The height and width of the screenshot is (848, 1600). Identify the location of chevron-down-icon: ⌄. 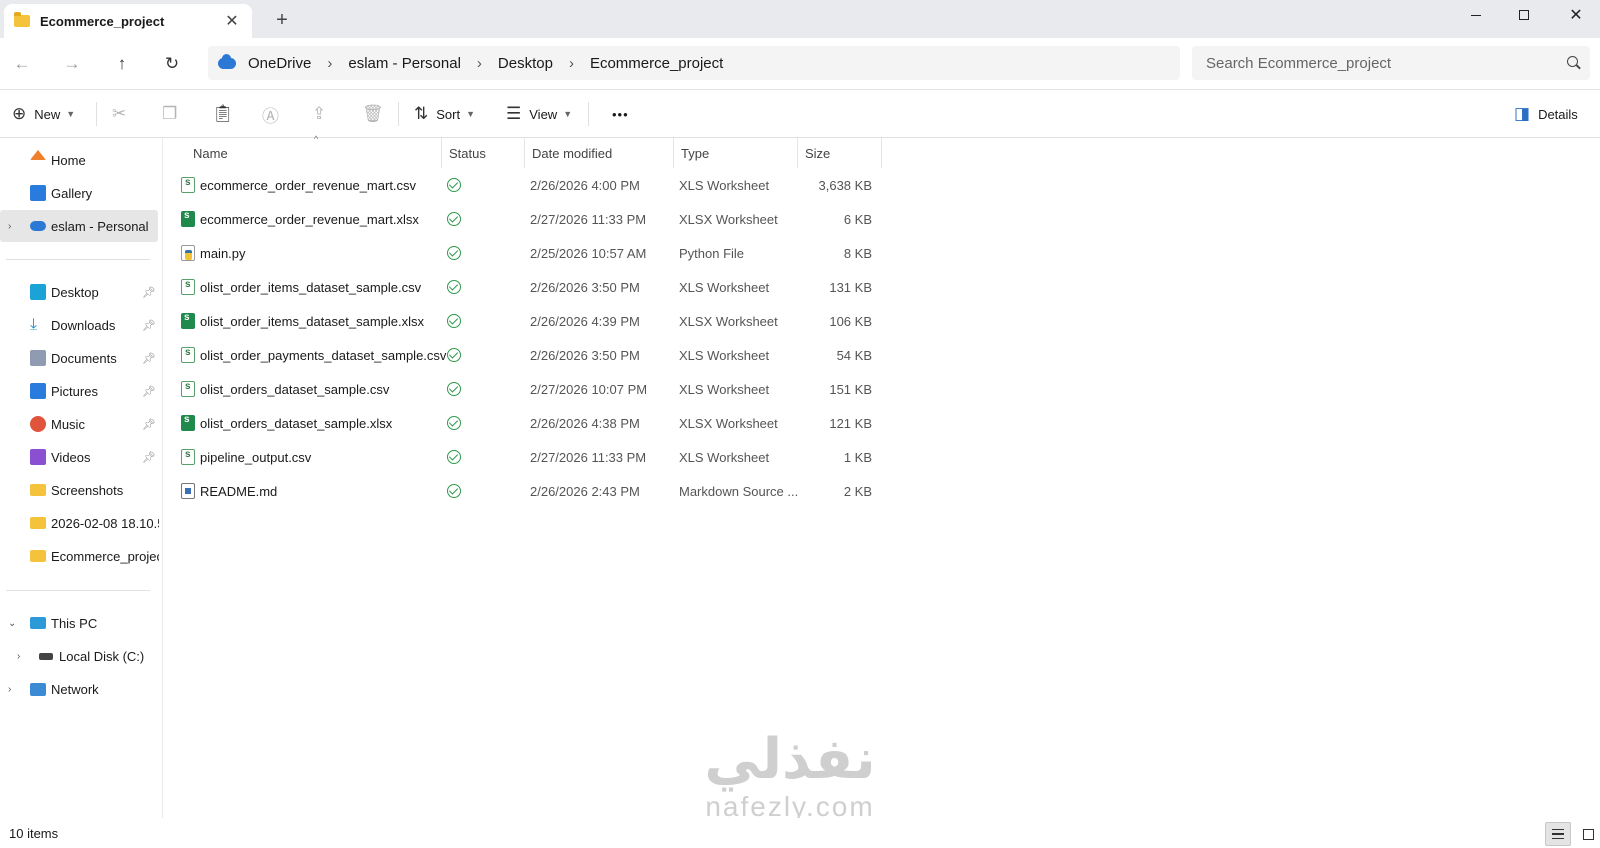
(13, 623).